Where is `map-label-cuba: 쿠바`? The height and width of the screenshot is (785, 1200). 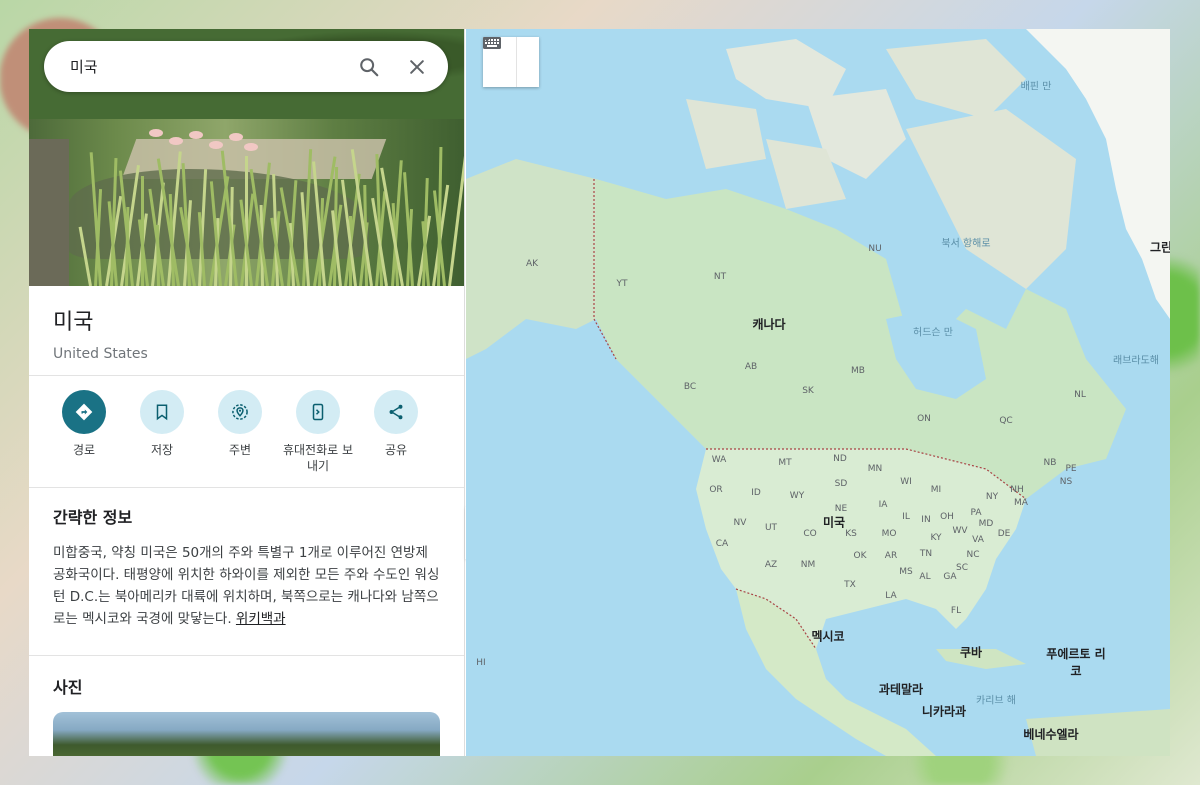 map-label-cuba: 쿠바 is located at coordinates (971, 652).